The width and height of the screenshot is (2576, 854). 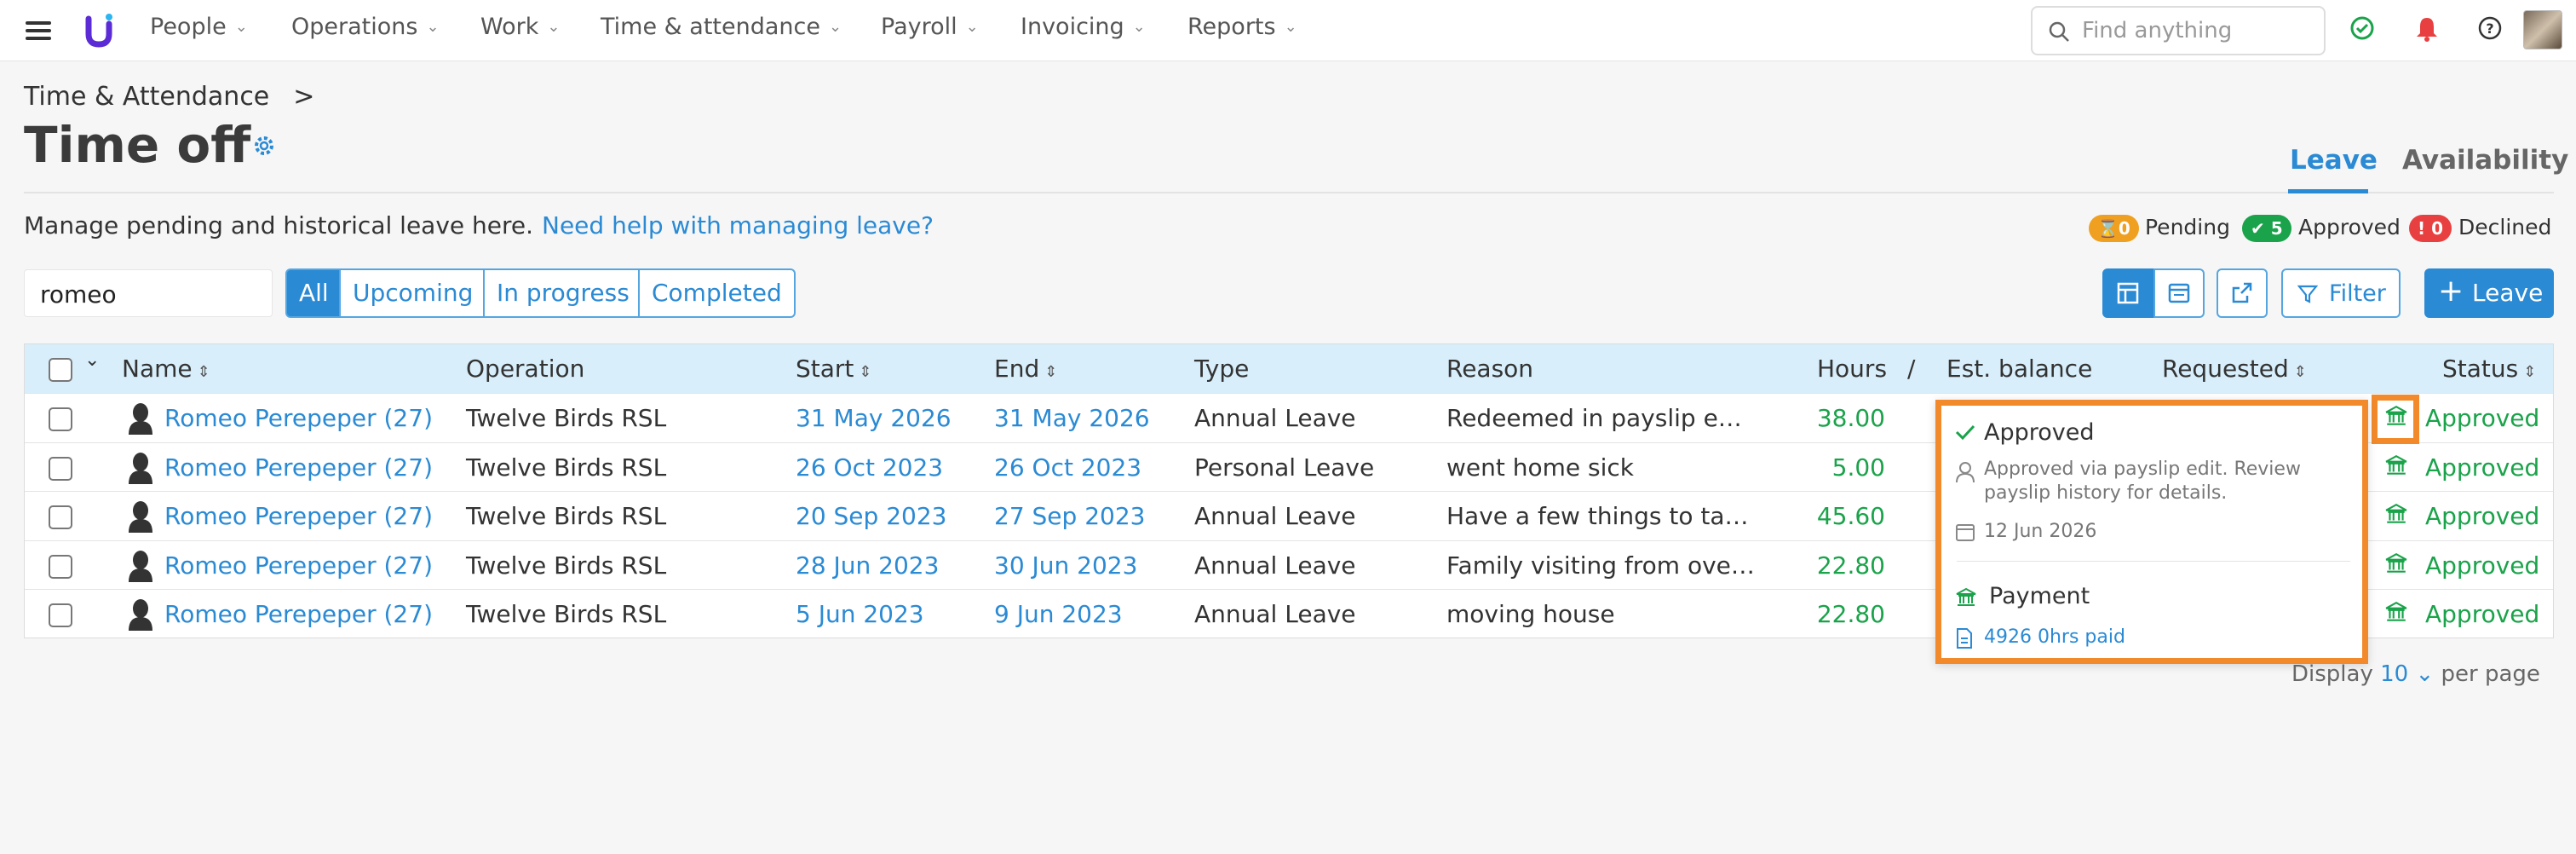 What do you see at coordinates (2341, 293) in the screenshot?
I see `filter-button: Filter` at bounding box center [2341, 293].